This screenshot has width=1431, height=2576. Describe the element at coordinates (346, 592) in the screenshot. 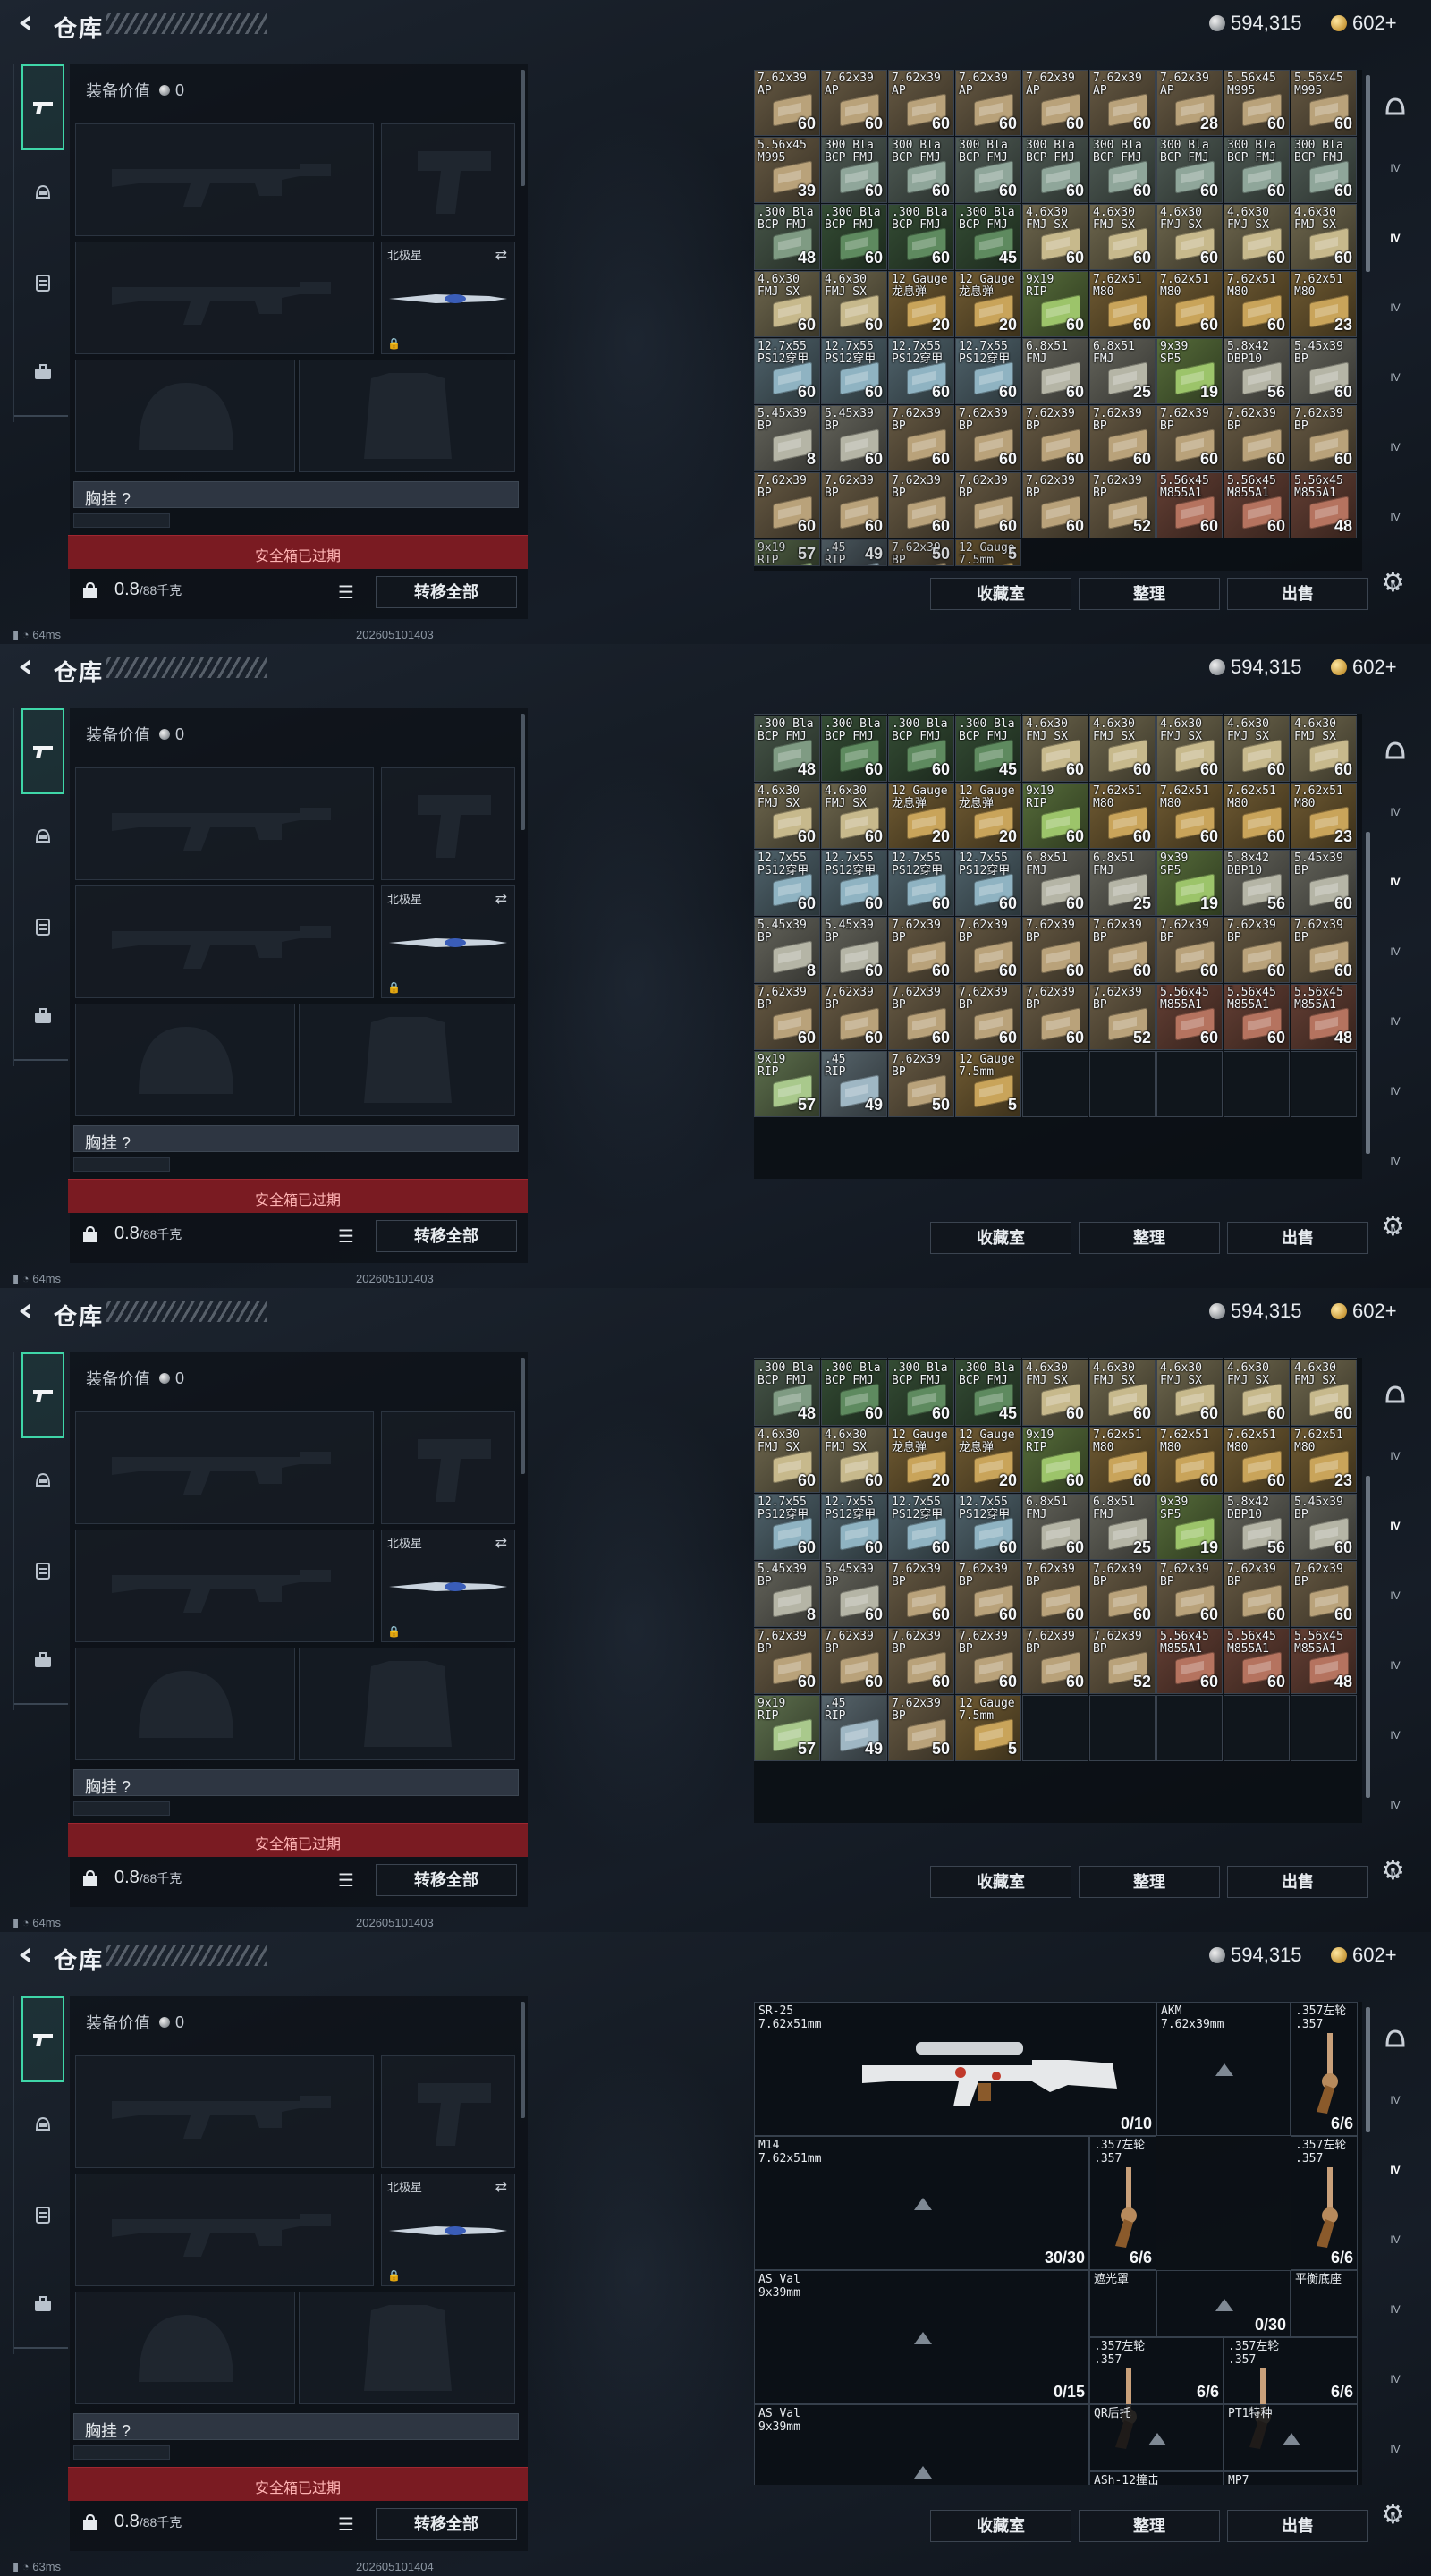

I see `list-icon: ☰` at that location.